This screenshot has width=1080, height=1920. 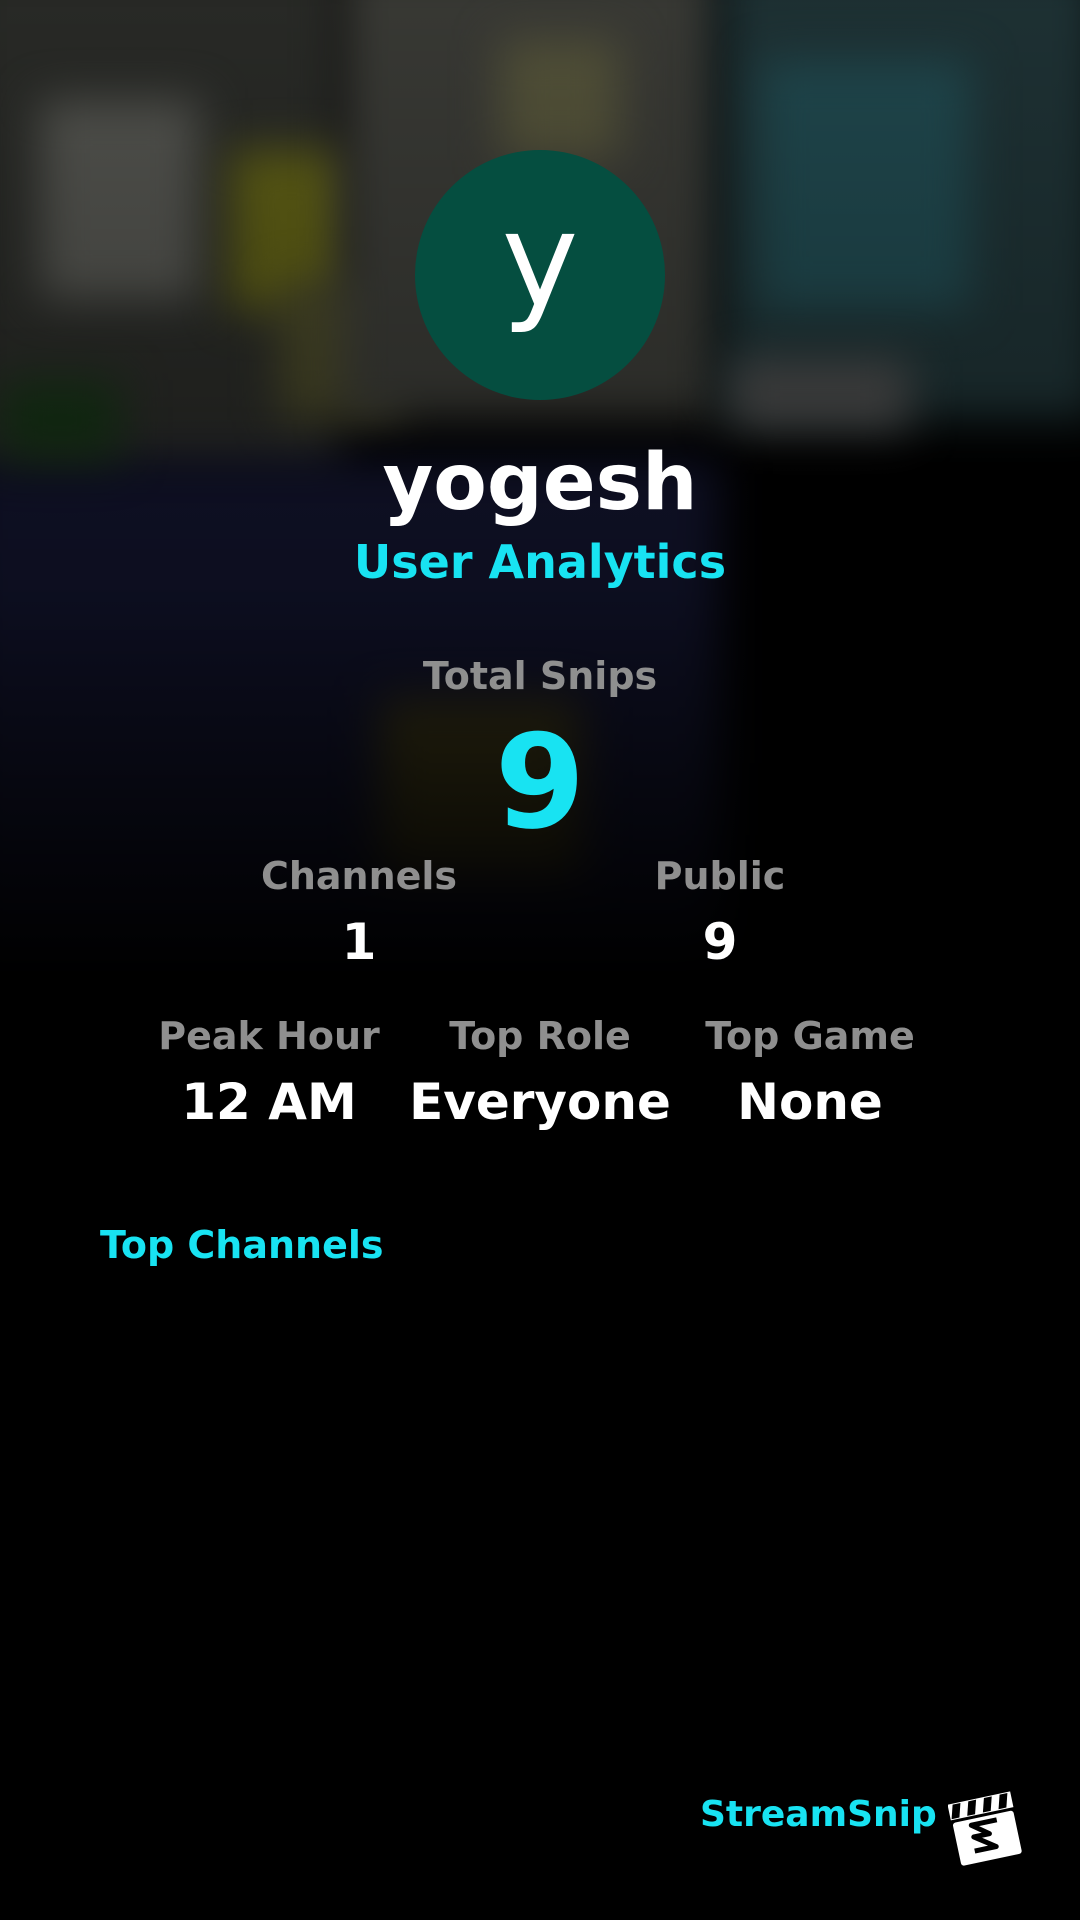 I want to click on clapperboard-icon, so click(x=986, y=1827).